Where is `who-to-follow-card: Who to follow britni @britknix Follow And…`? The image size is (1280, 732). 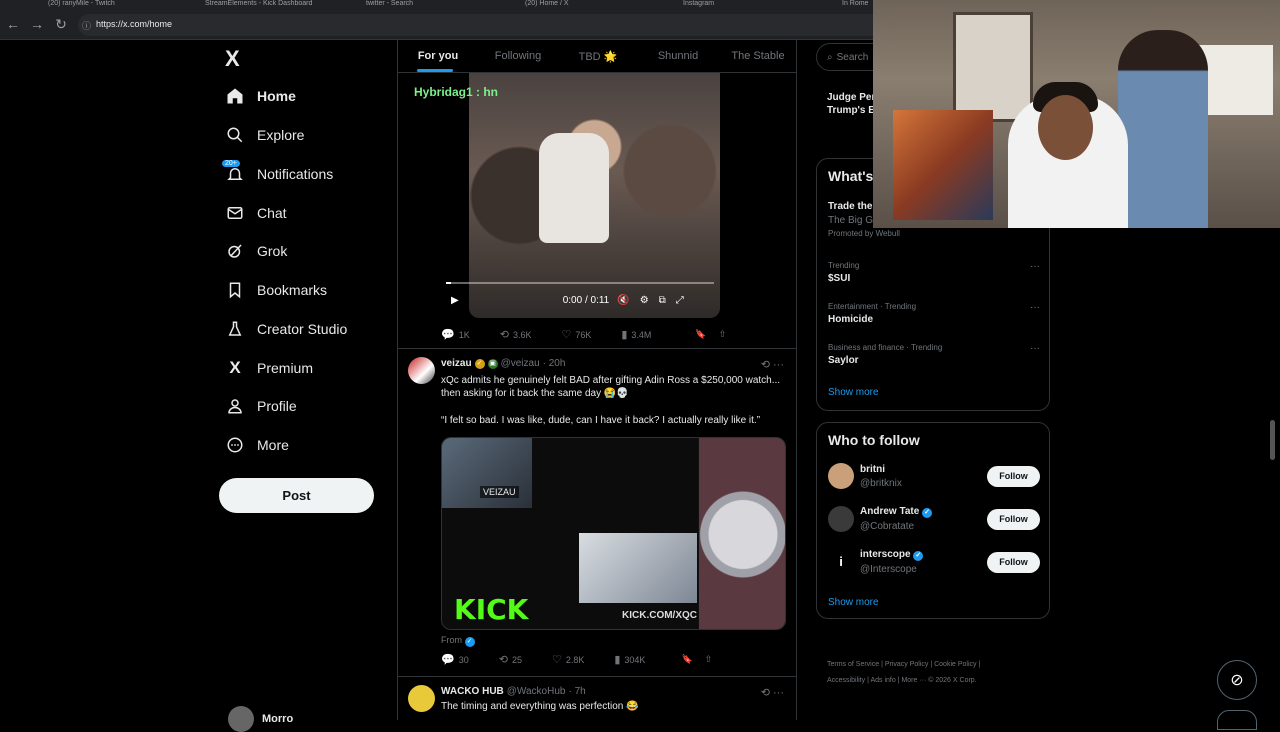
who-to-follow-card: Who to follow britni @britknix Follow And… is located at coordinates (933, 520).